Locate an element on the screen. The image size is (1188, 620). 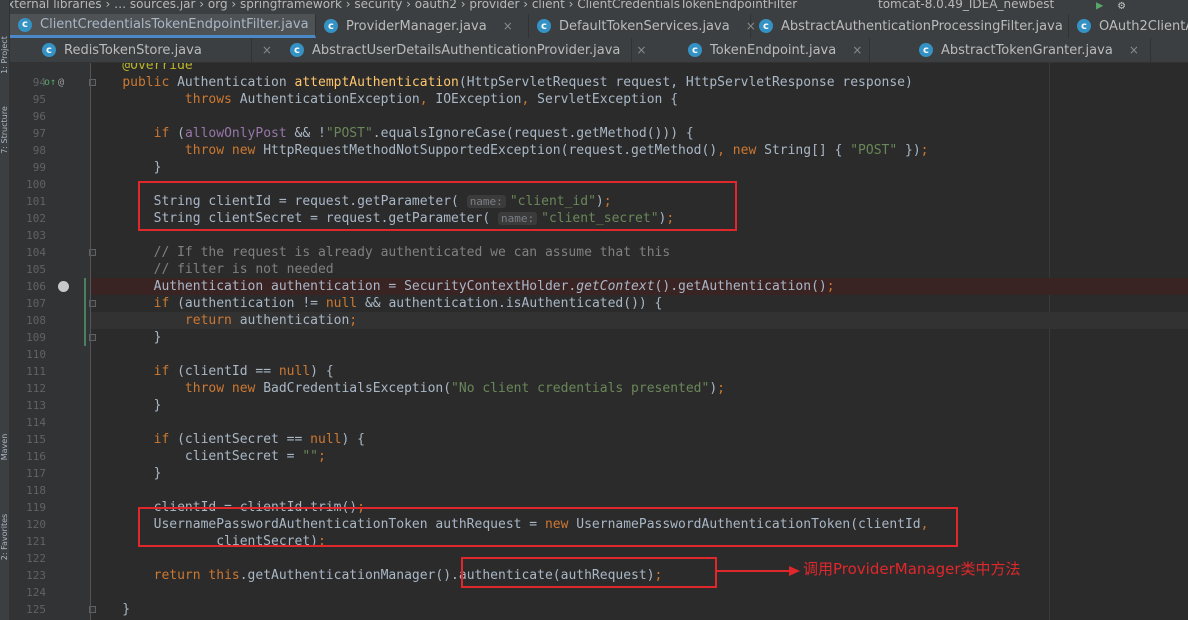
tab-defaulttokenservices: c DefaultTokenServices.java × is located at coordinates (642, 26).